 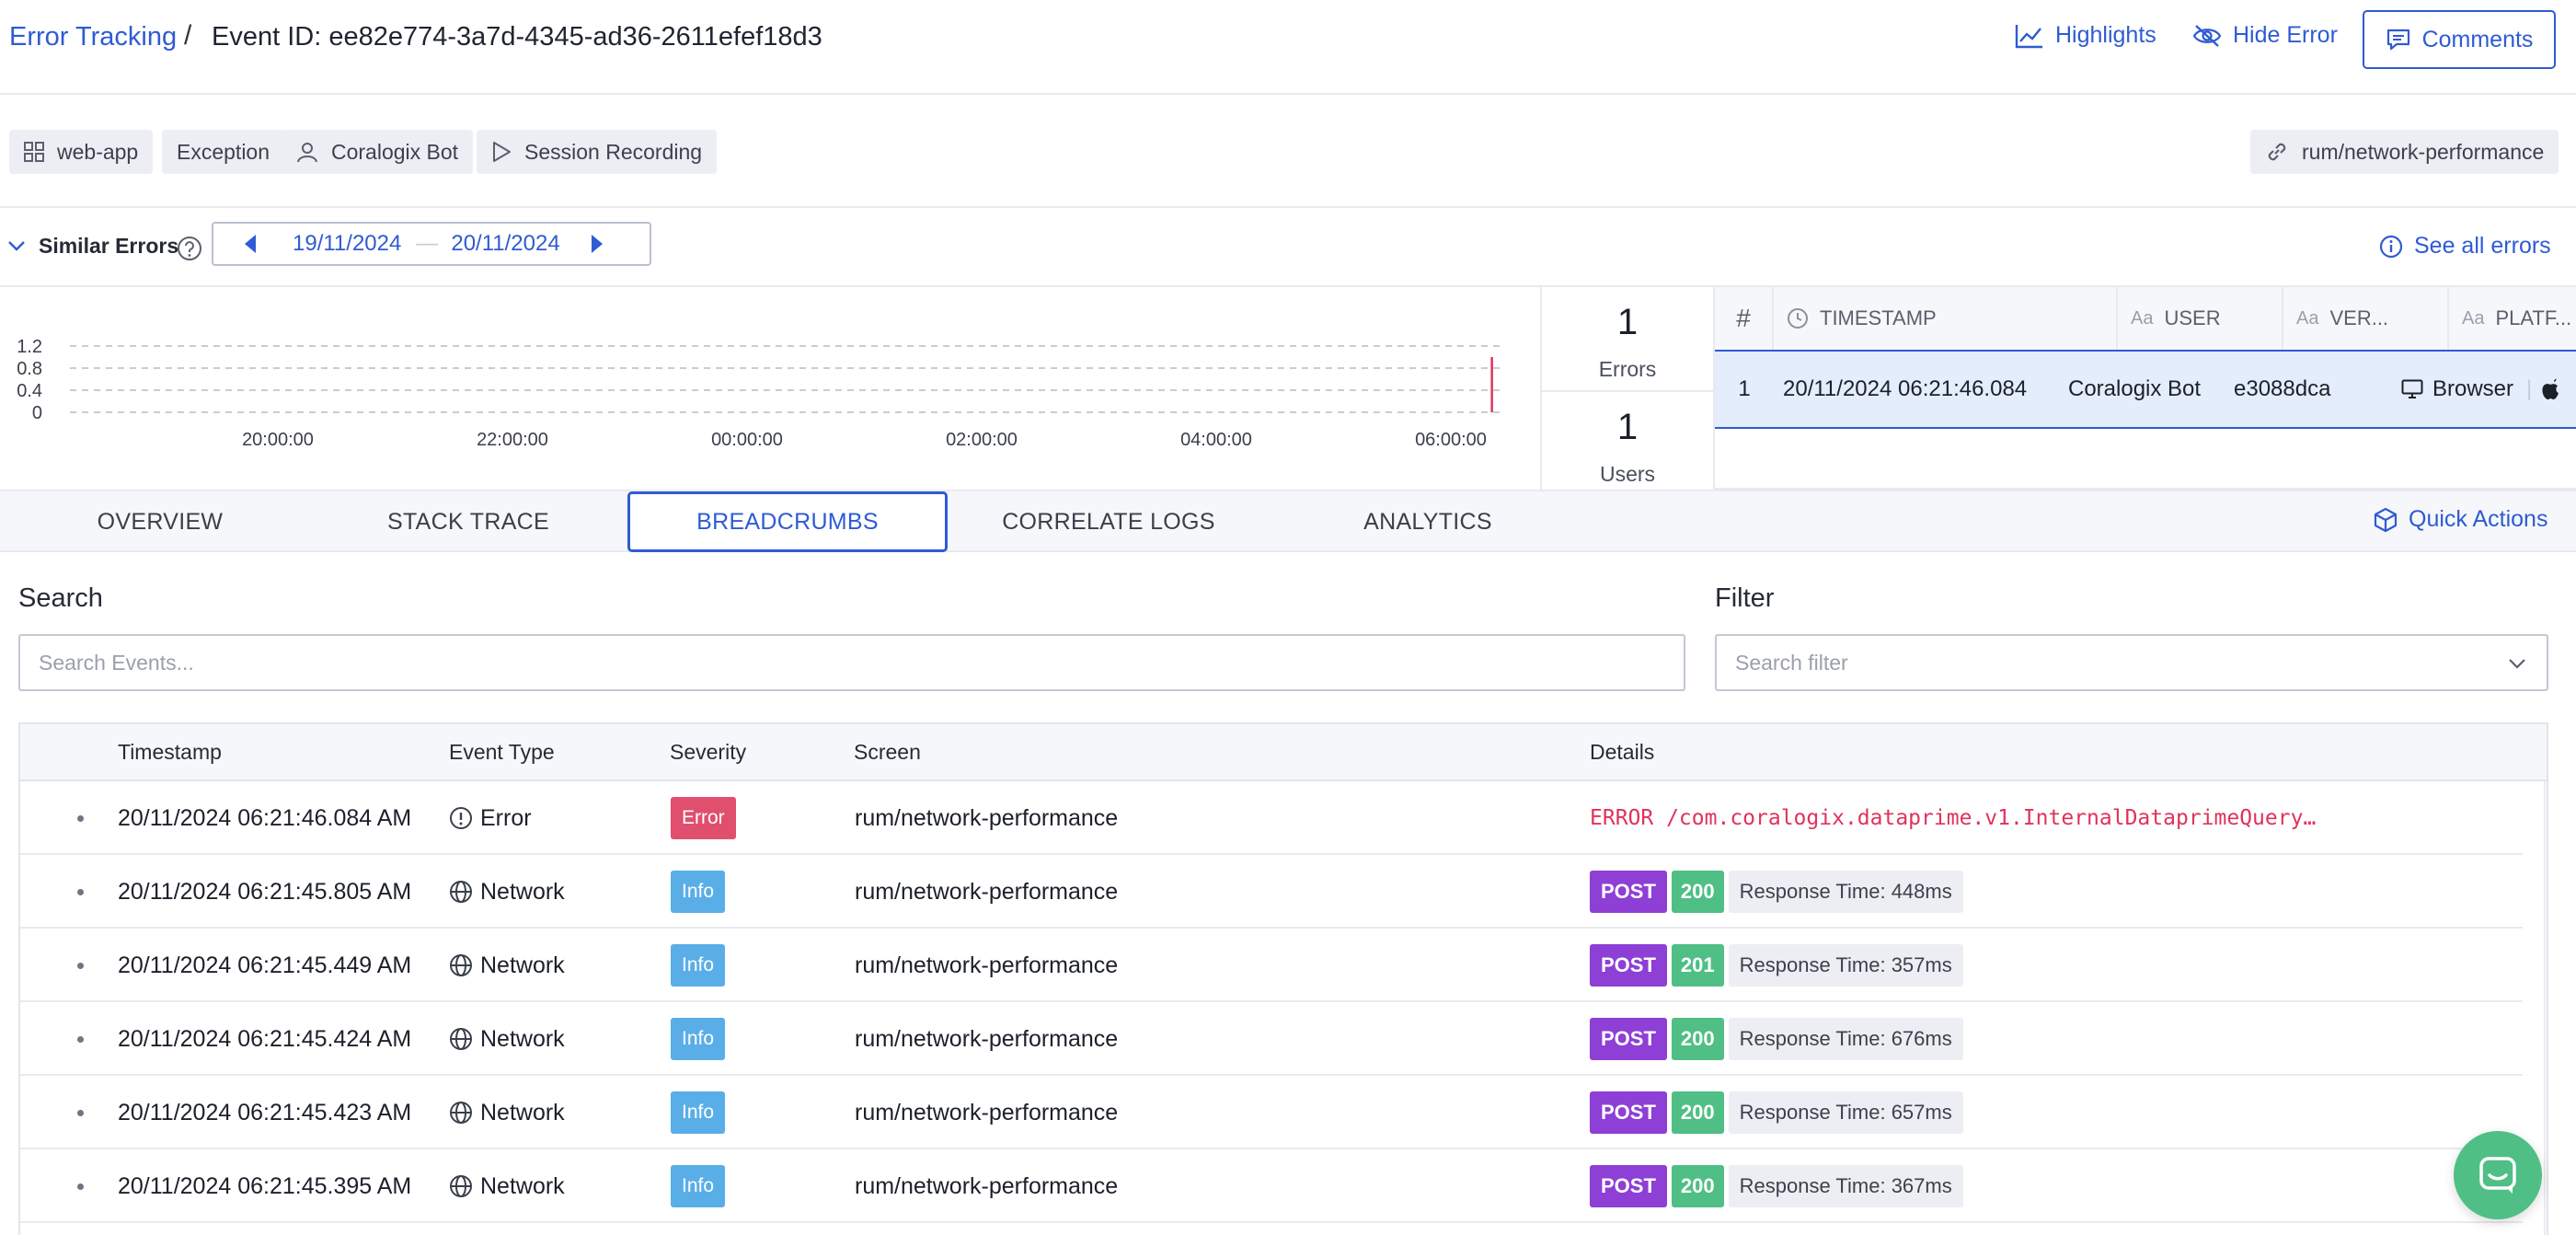 I want to click on x-tick-label: 02:00:00, so click(x=982, y=440).